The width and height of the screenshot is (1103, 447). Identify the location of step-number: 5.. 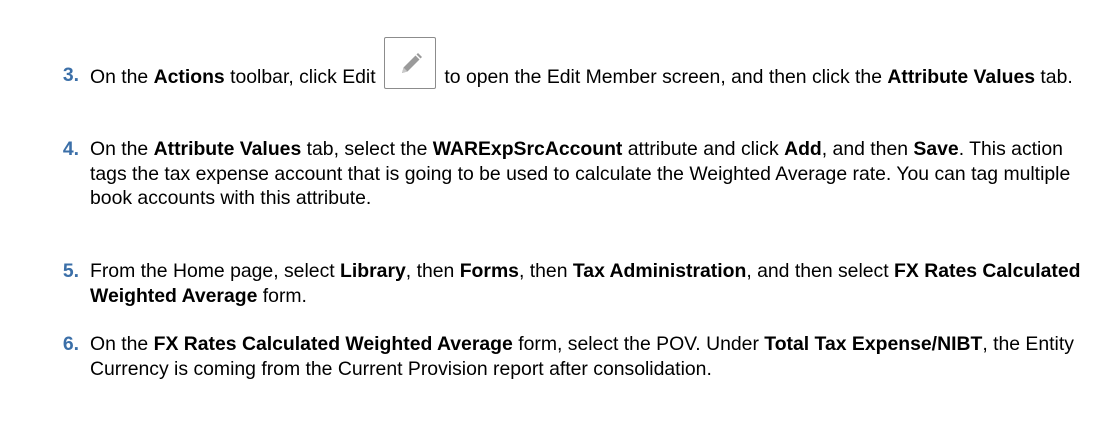
(70, 271).